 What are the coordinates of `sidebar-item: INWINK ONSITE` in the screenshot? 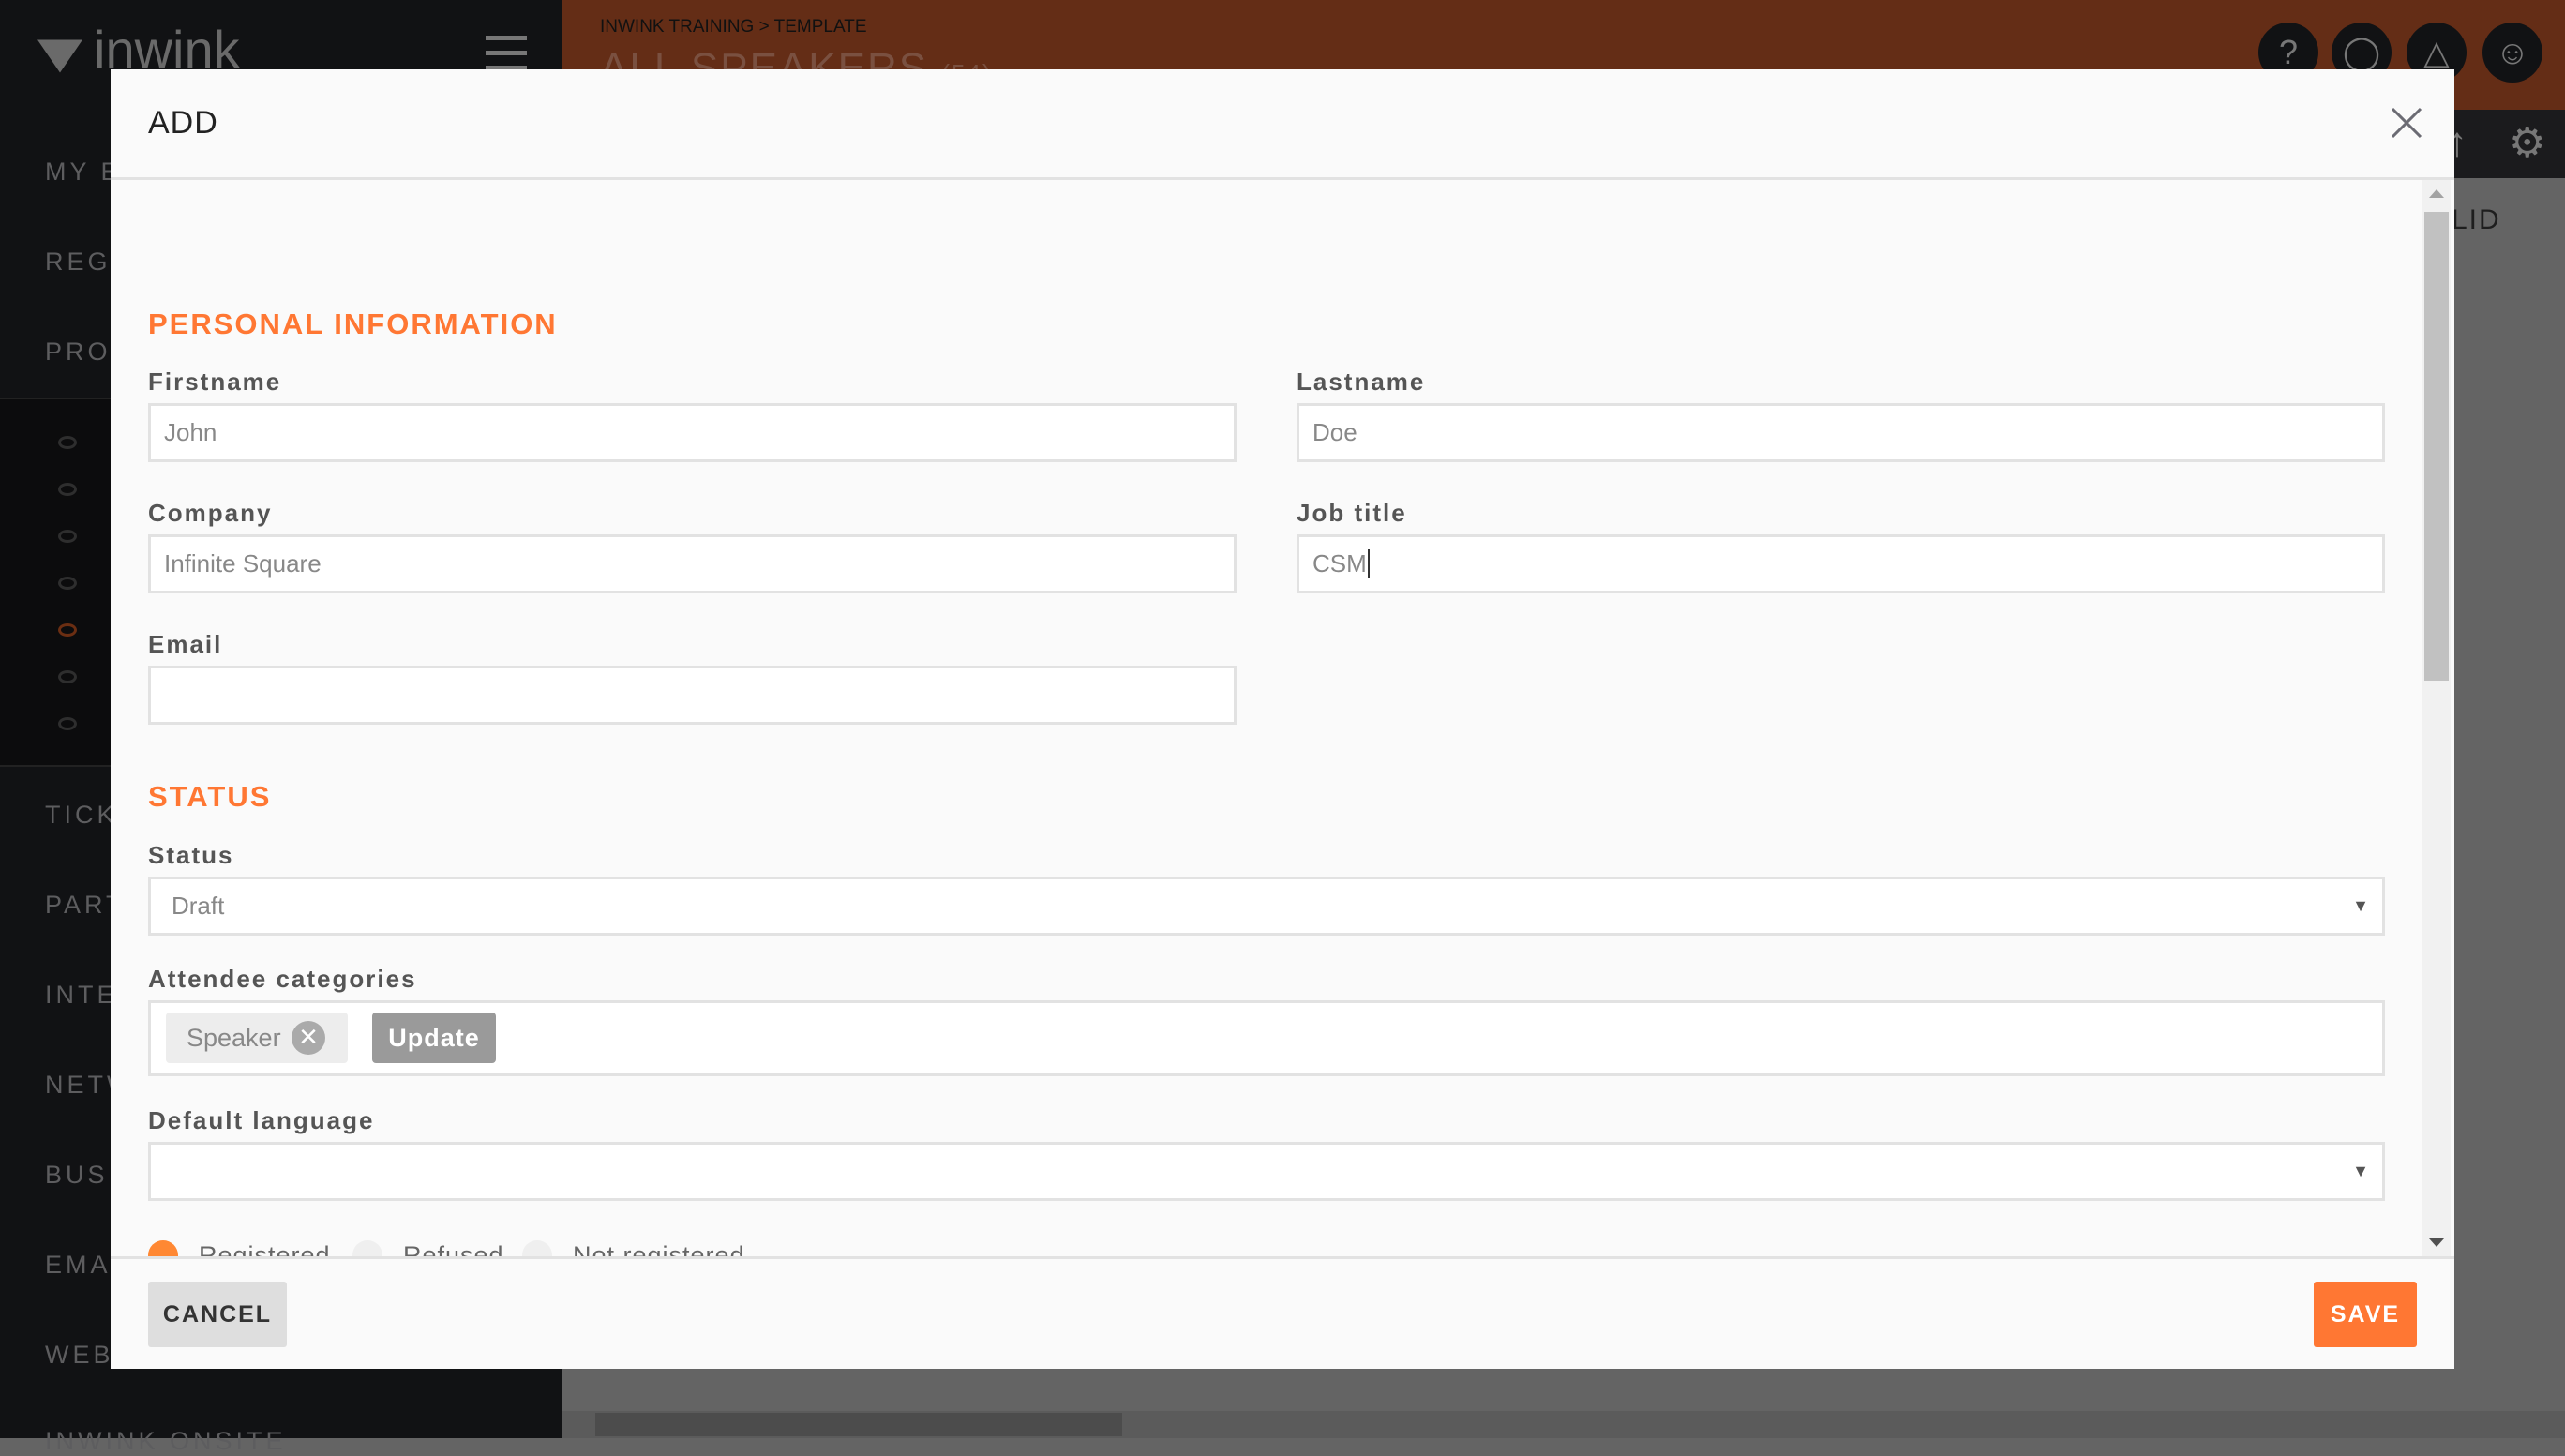 It's located at (166, 1441).